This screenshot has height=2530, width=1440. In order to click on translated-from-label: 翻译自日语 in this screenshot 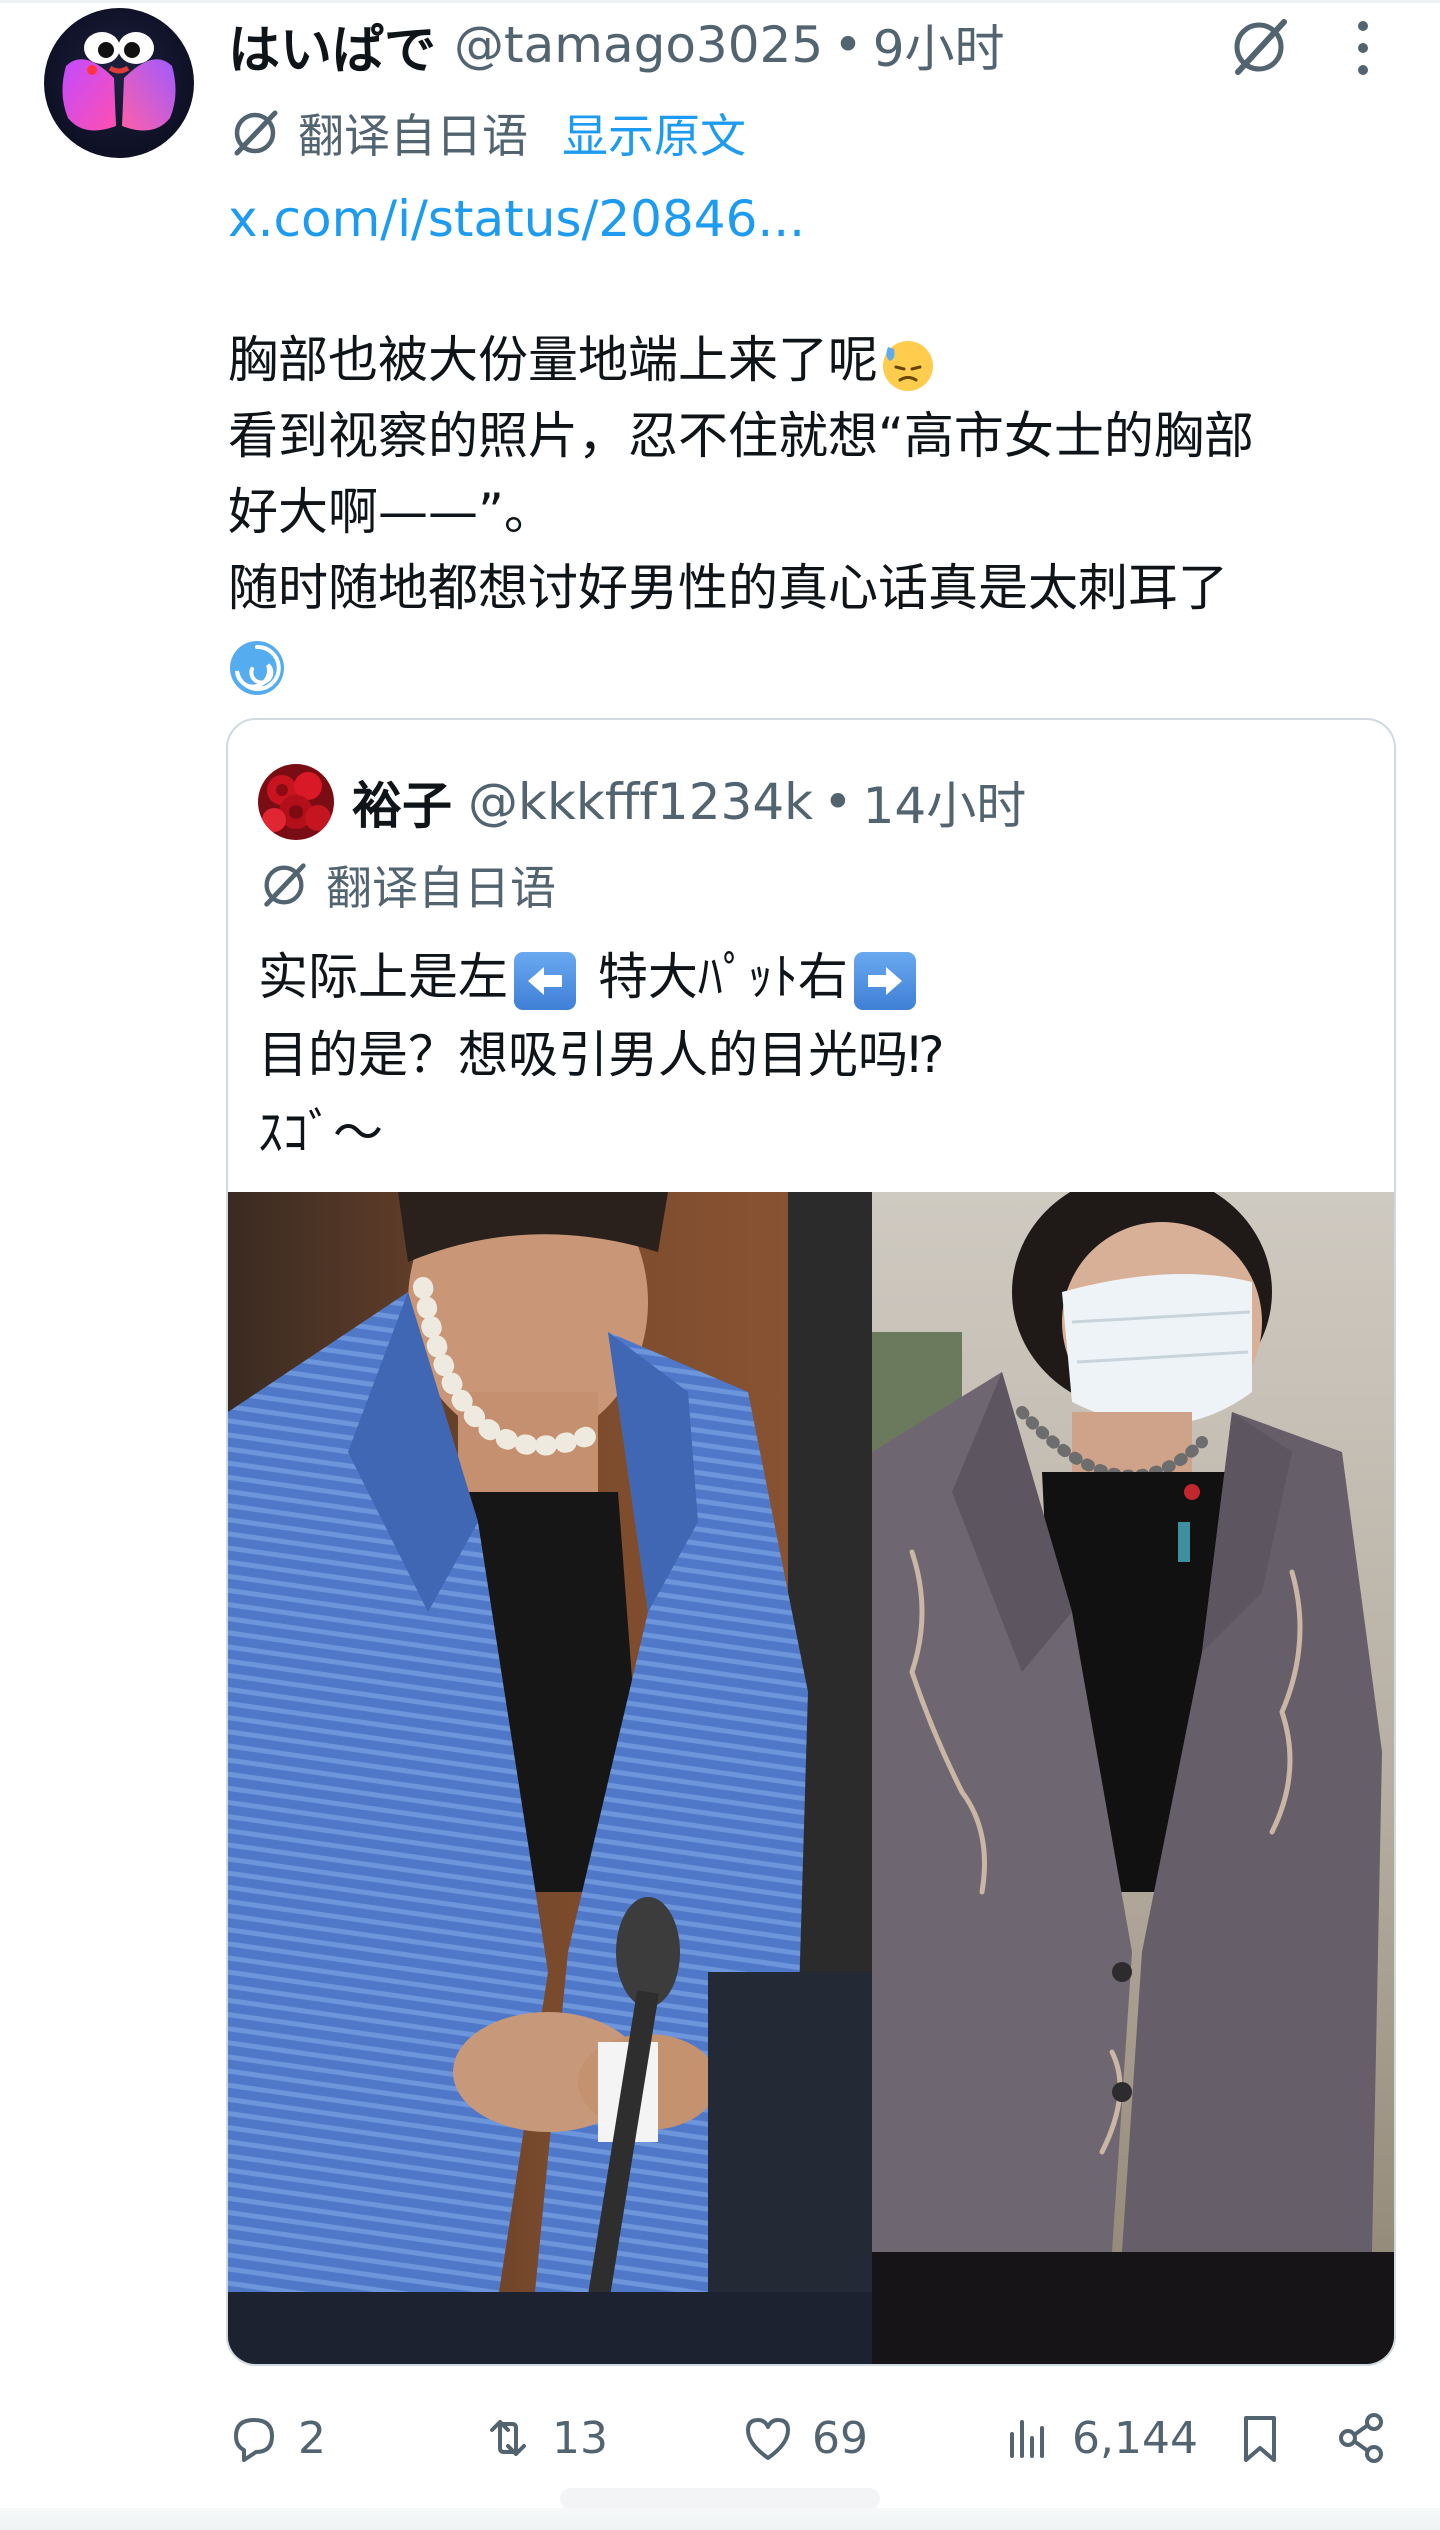, I will do `click(413, 136)`.